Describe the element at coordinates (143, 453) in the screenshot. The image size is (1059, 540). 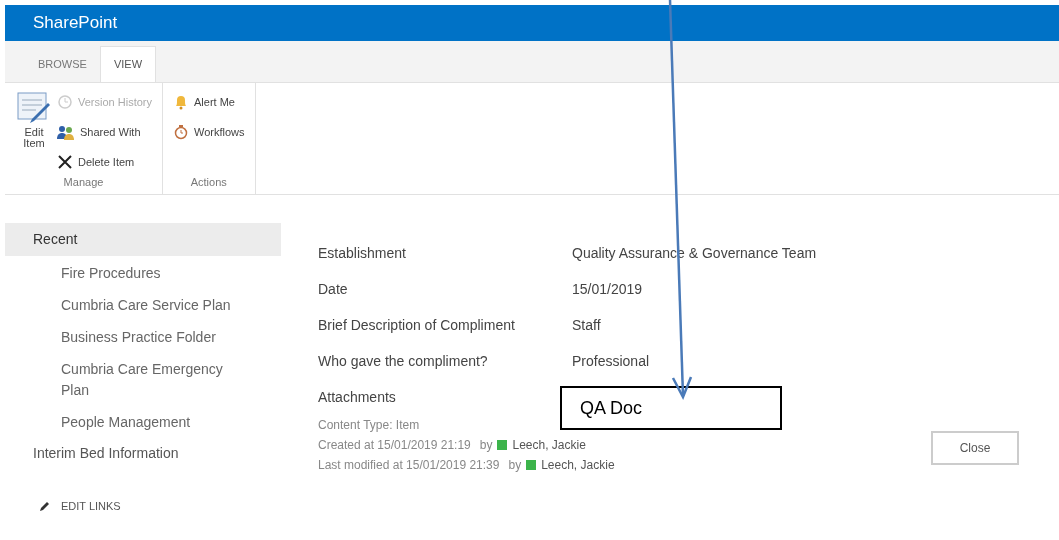
I see `nav-link: Interim Bed Information` at that location.